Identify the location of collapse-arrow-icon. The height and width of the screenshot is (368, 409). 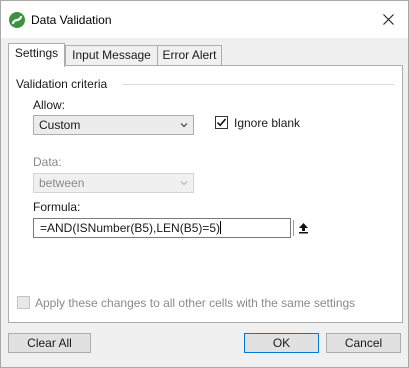
(303, 228).